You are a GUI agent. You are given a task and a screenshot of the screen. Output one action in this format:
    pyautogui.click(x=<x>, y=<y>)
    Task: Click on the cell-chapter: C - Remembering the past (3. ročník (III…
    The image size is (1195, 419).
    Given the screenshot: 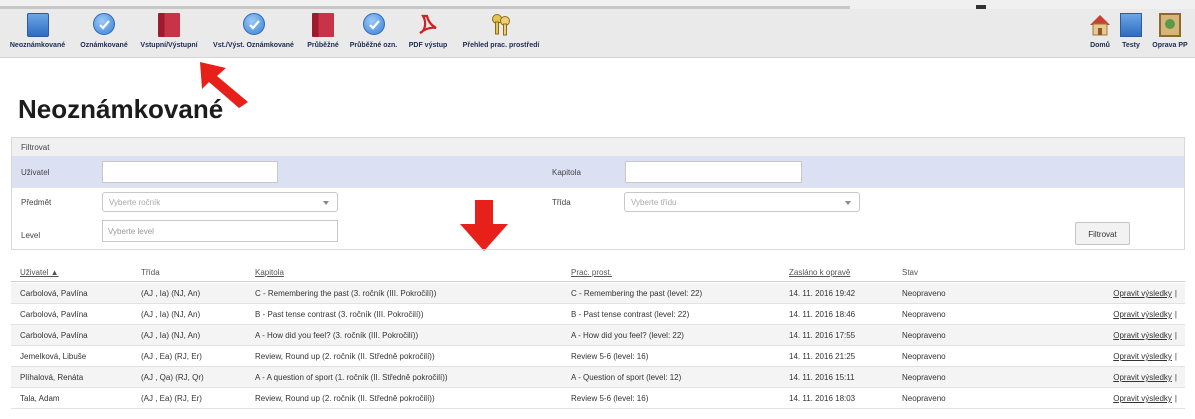 What is the action you would take?
    pyautogui.click(x=346, y=293)
    